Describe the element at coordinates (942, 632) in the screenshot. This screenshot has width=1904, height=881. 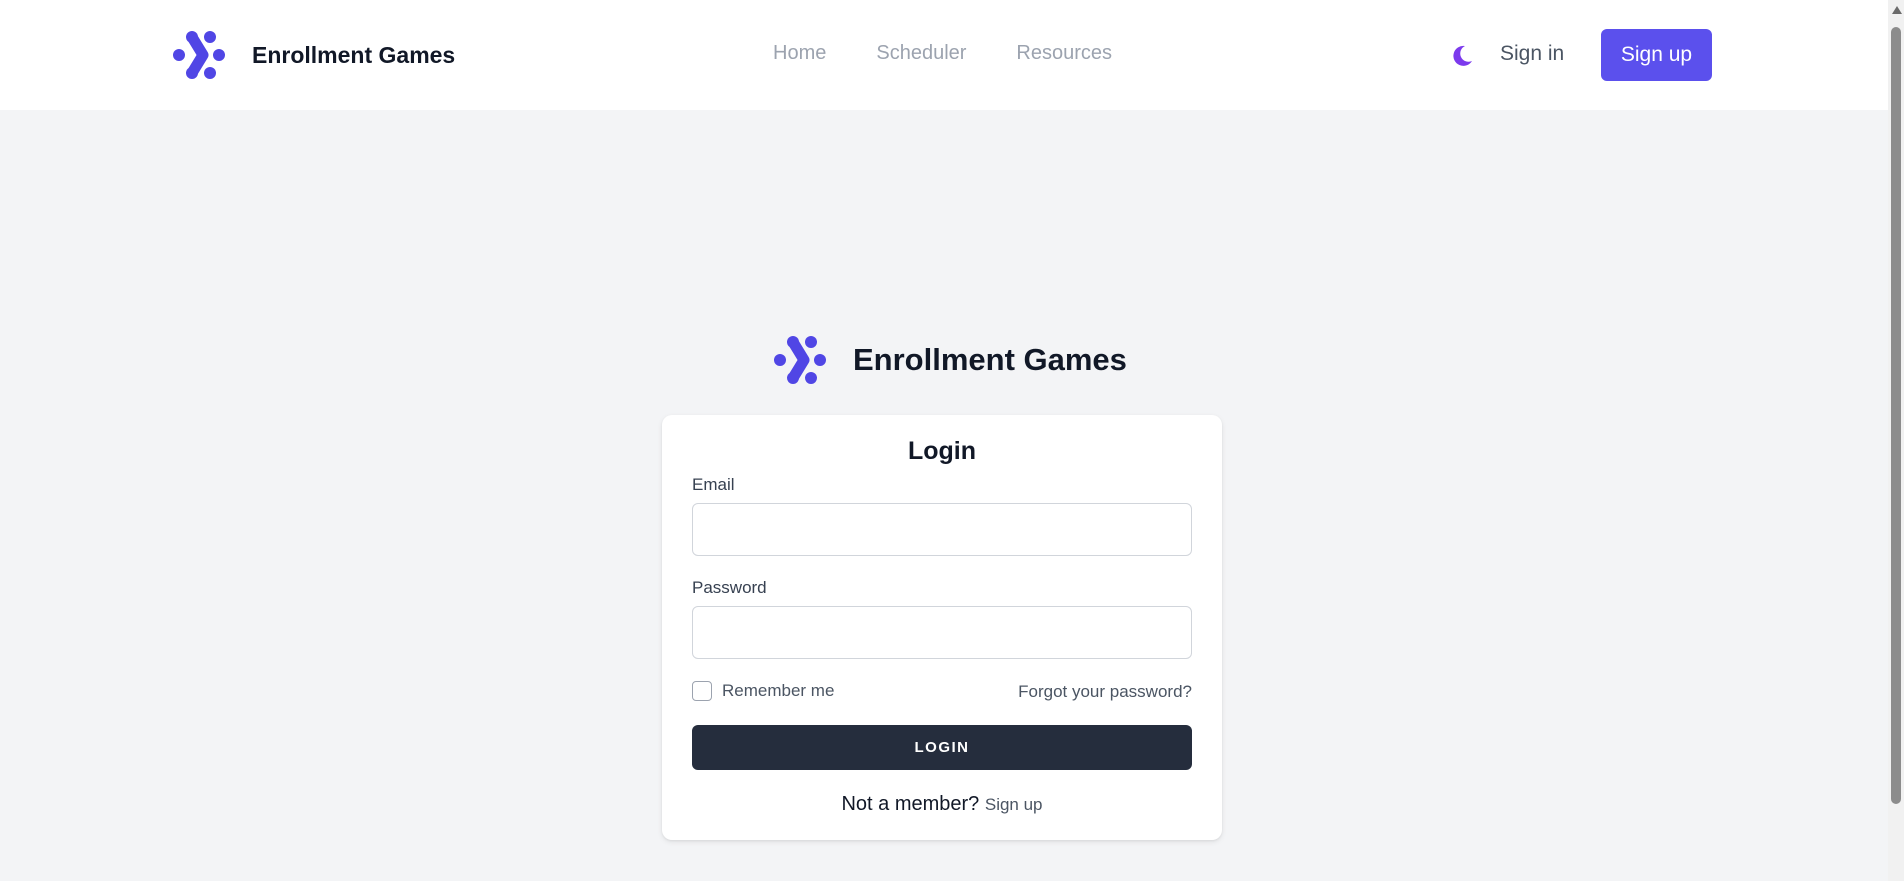
I see `password-field` at that location.